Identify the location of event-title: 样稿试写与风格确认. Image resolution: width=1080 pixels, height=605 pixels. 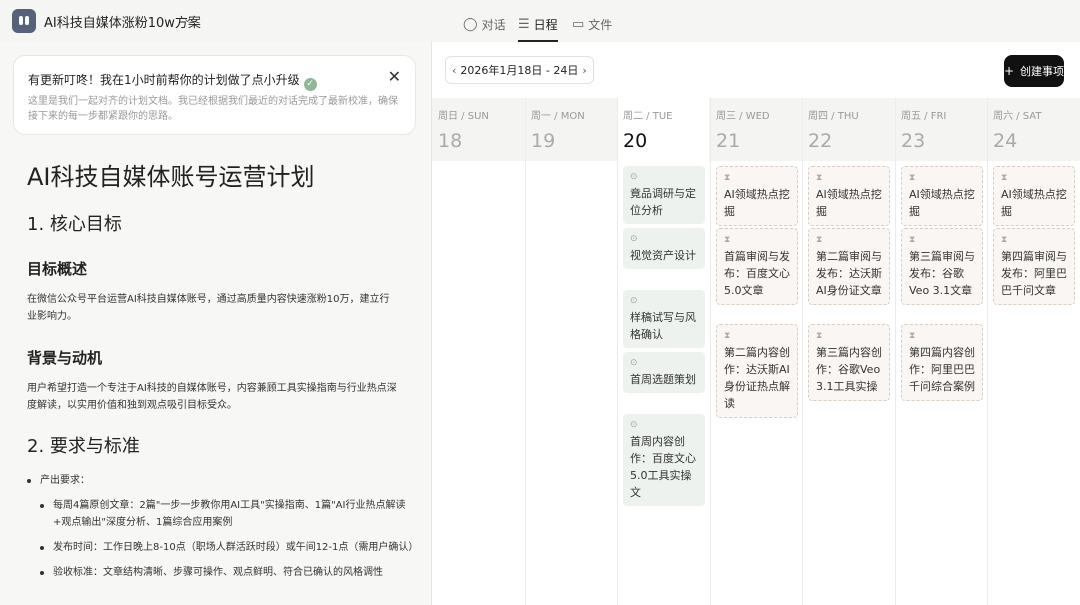
(663, 326).